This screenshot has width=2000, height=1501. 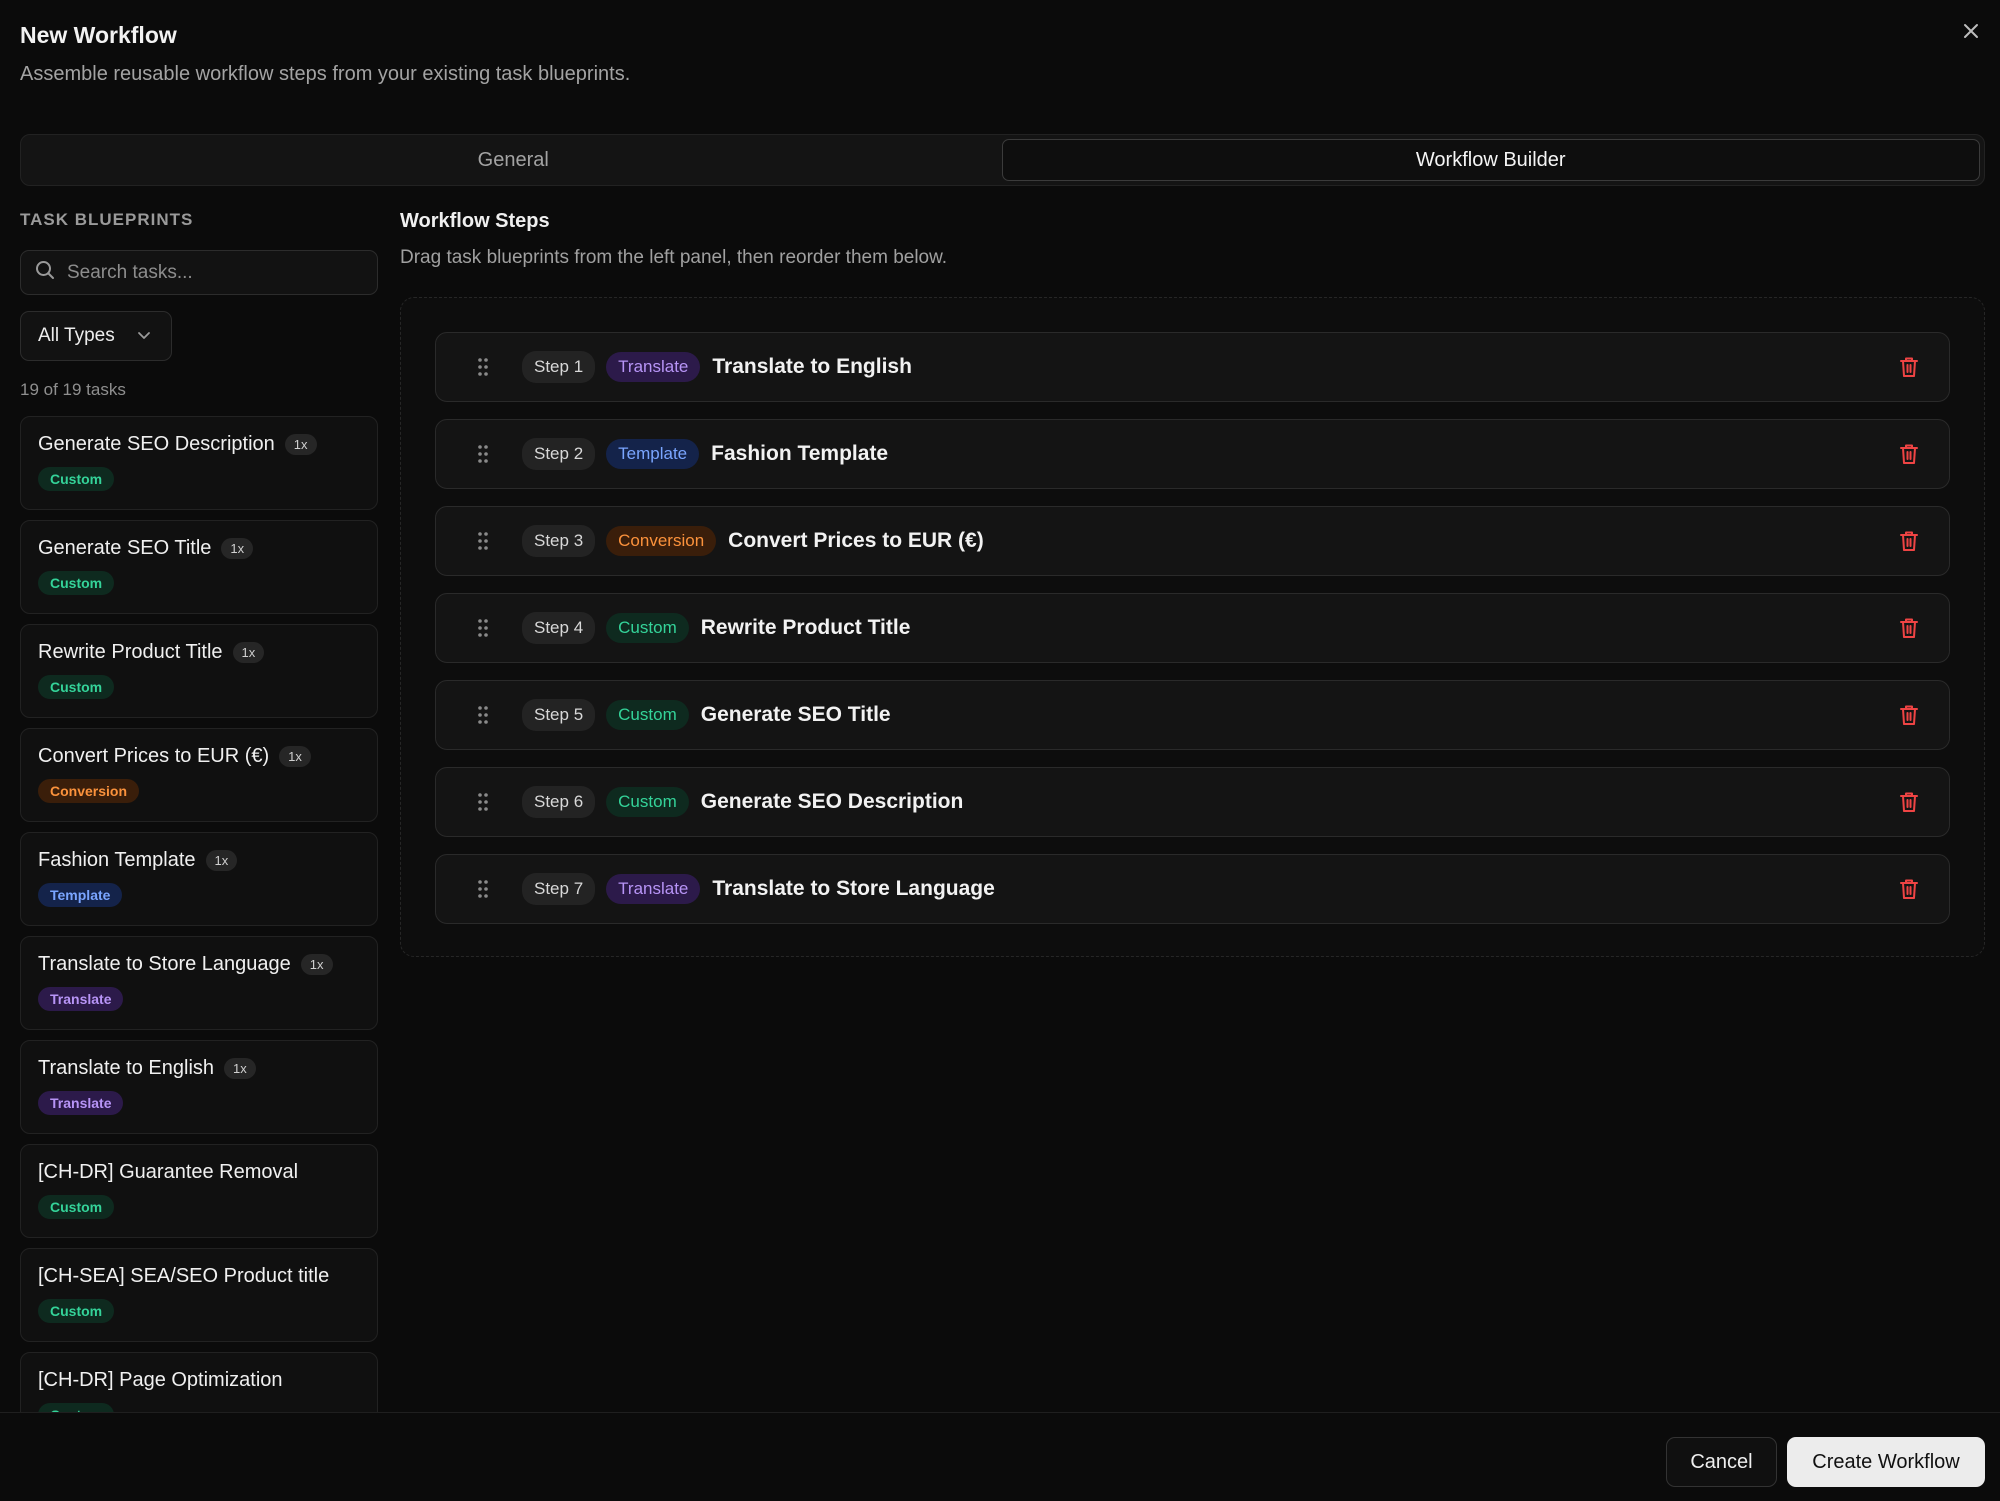 What do you see at coordinates (199, 983) in the screenshot?
I see `blueprint-card: Translate to Store Language 1x Translate` at bounding box center [199, 983].